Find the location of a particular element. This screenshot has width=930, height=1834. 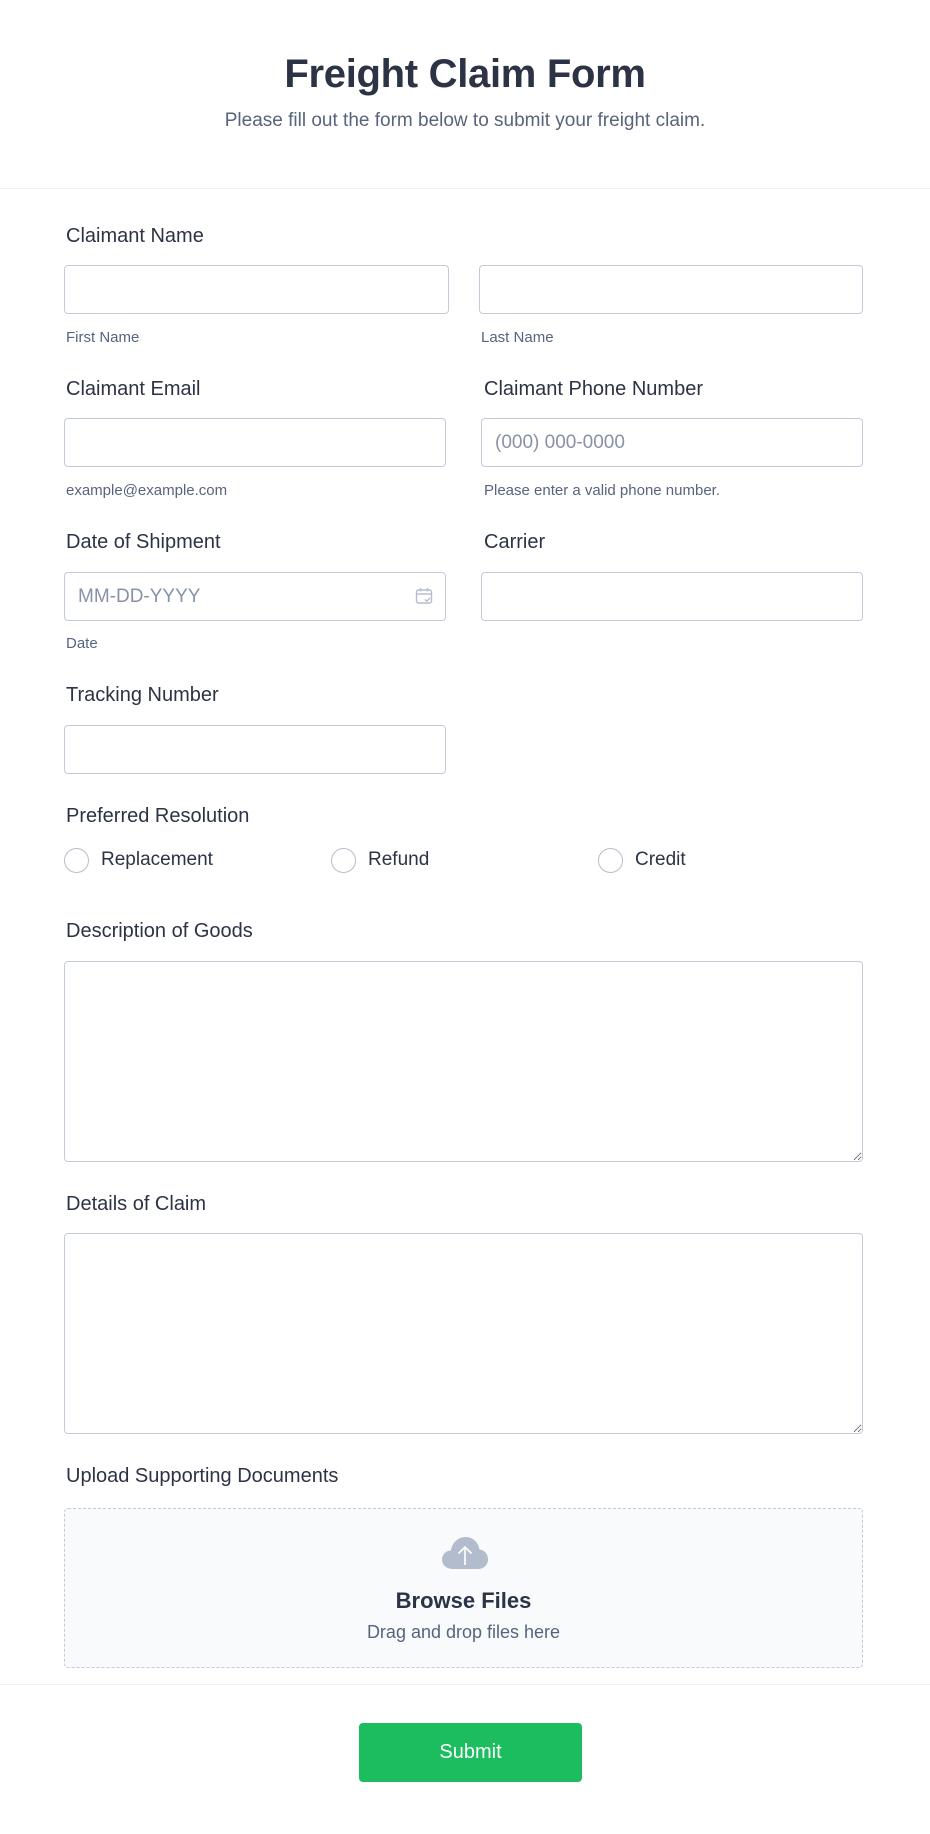

header-divider is located at coordinates (465, 188).